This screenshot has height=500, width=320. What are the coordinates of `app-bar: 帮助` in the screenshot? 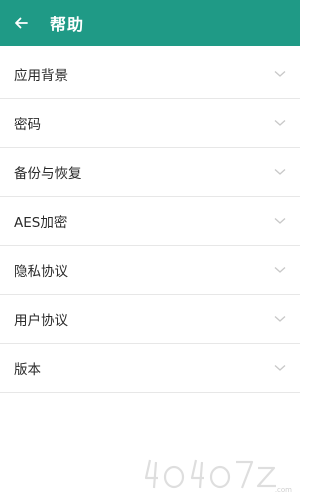 It's located at (150, 23).